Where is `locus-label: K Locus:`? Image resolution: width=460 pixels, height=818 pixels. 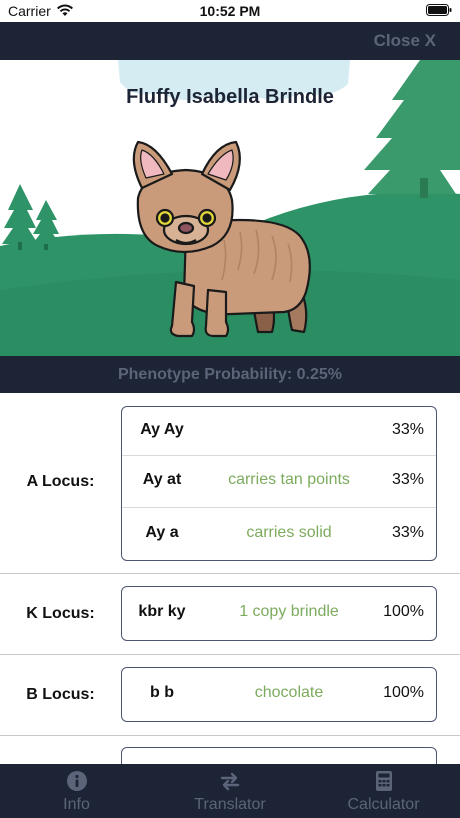
locus-label: K Locus: is located at coordinates (60, 613).